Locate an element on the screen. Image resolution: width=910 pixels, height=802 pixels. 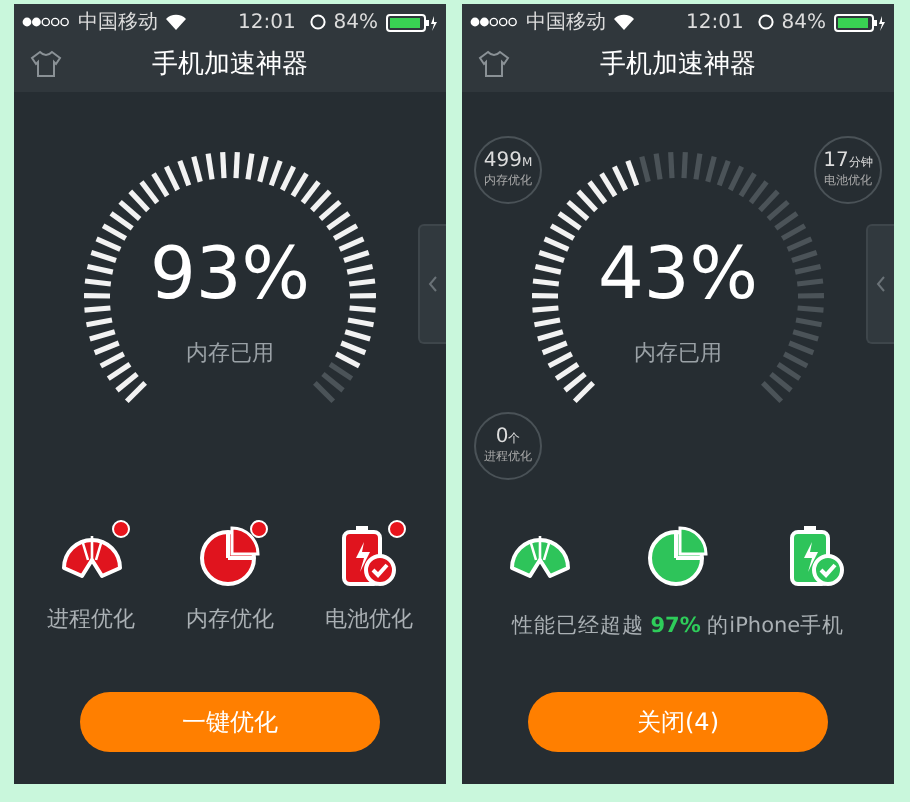
stat-value: 499 is located at coordinates (502, 160).